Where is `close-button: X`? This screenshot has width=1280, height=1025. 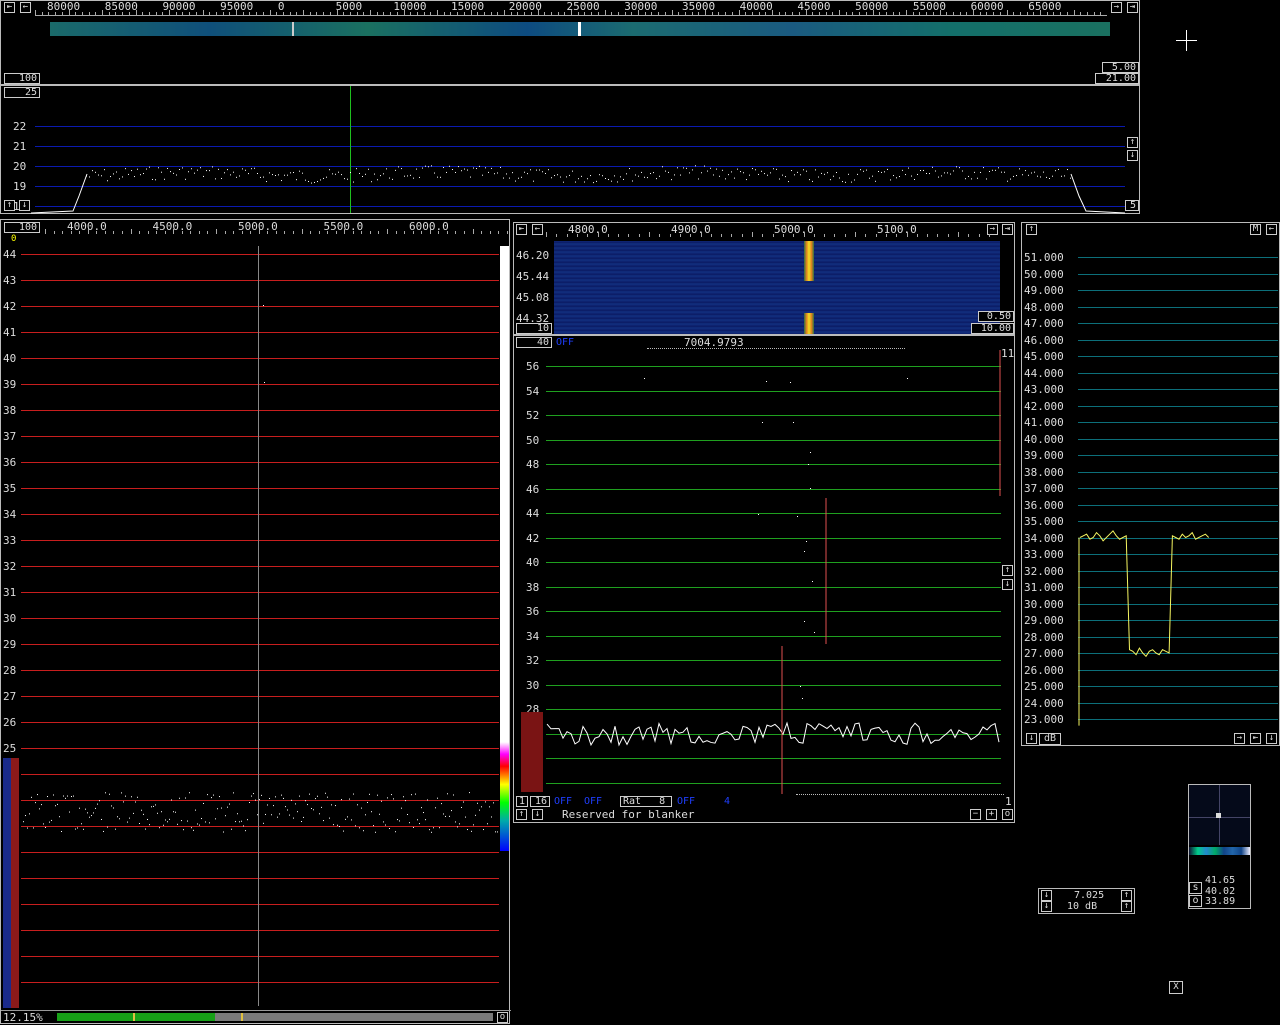
close-button: X is located at coordinates (1176, 987).